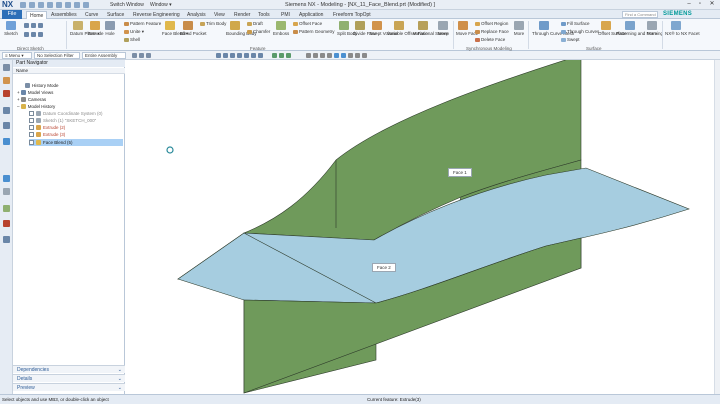  I want to click on tab-curve: Curve, so click(91, 15).